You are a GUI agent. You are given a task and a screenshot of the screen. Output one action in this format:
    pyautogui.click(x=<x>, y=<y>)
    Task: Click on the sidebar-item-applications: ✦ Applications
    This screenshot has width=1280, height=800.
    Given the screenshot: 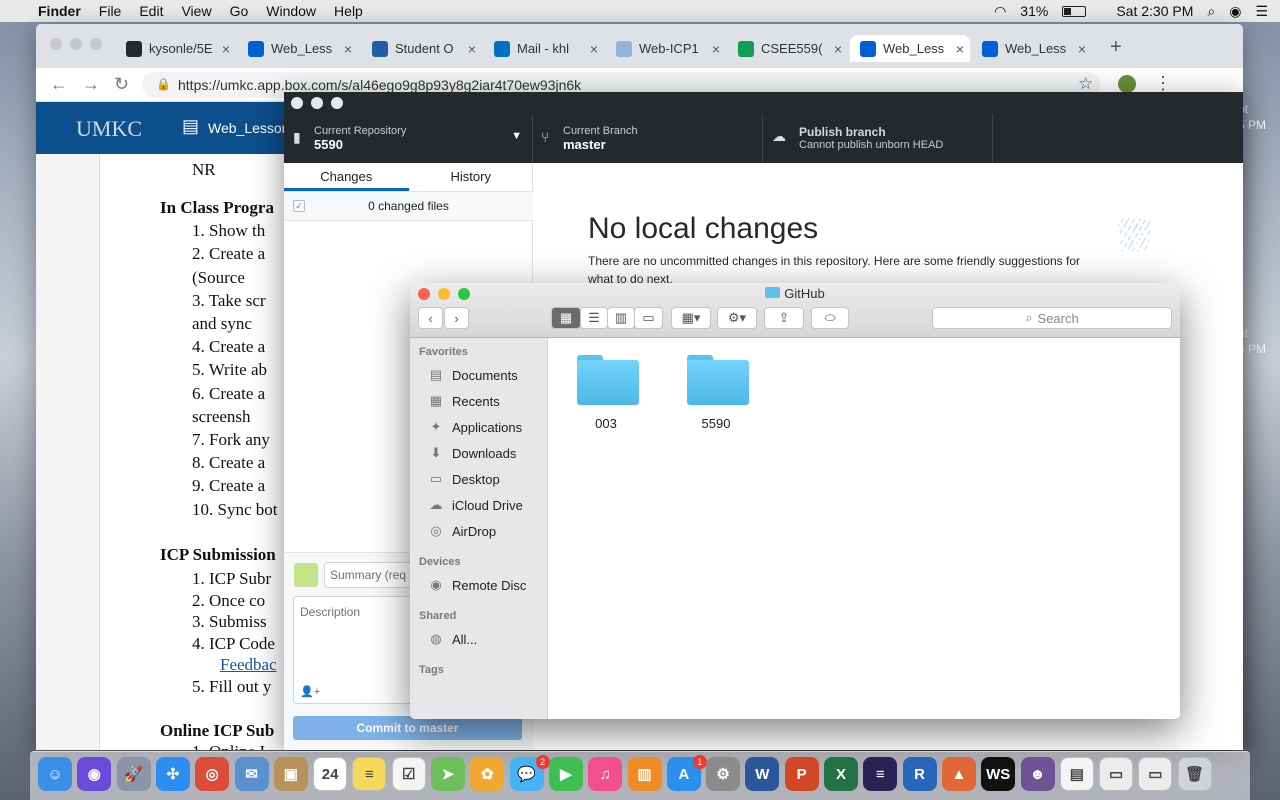 What is the action you would take?
    pyautogui.click(x=475, y=427)
    